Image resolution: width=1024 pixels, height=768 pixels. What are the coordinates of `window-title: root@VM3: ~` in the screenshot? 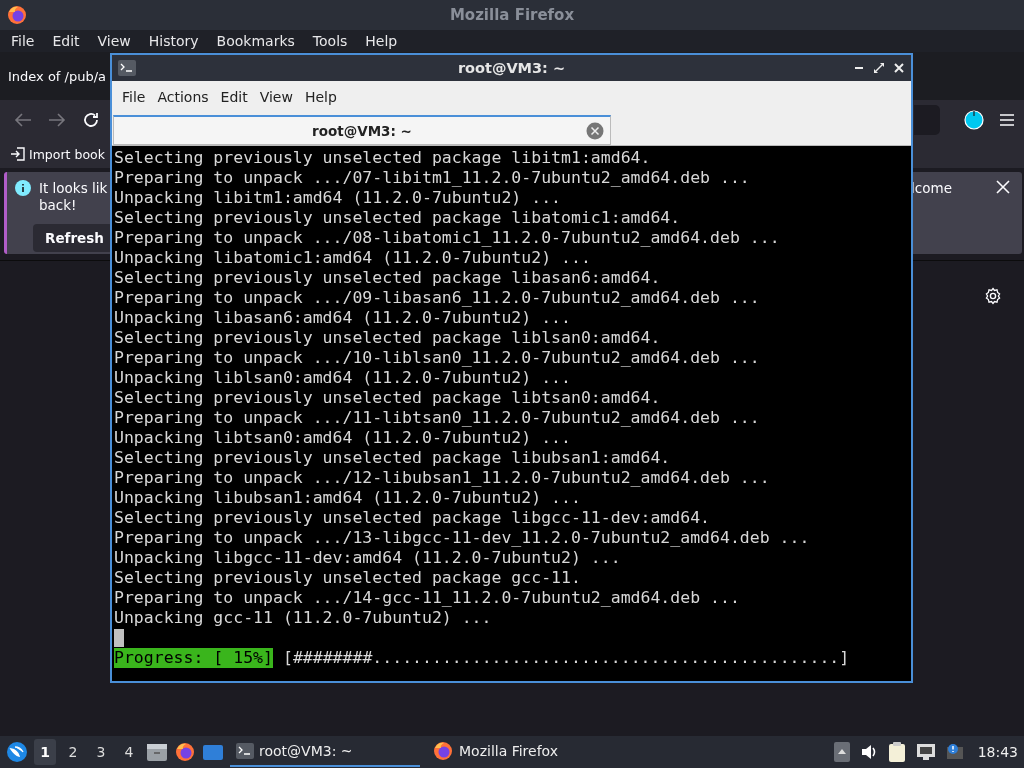 It's located at (511, 68).